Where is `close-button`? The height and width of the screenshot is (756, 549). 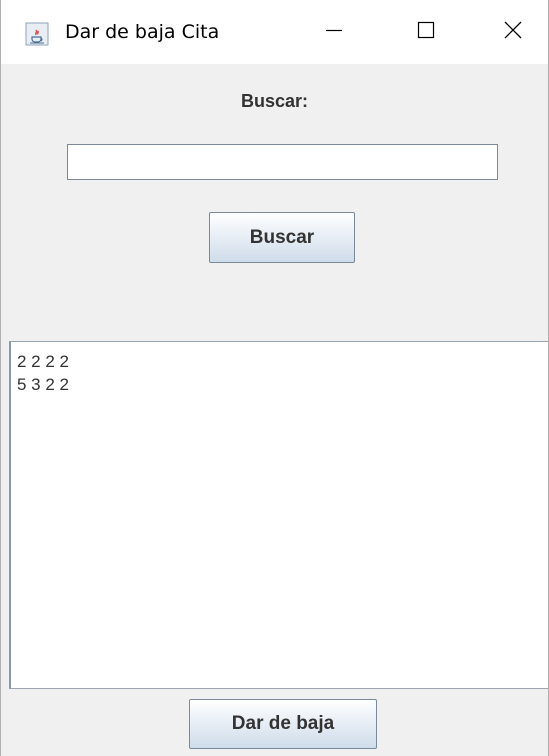
close-button is located at coordinates (507, 32).